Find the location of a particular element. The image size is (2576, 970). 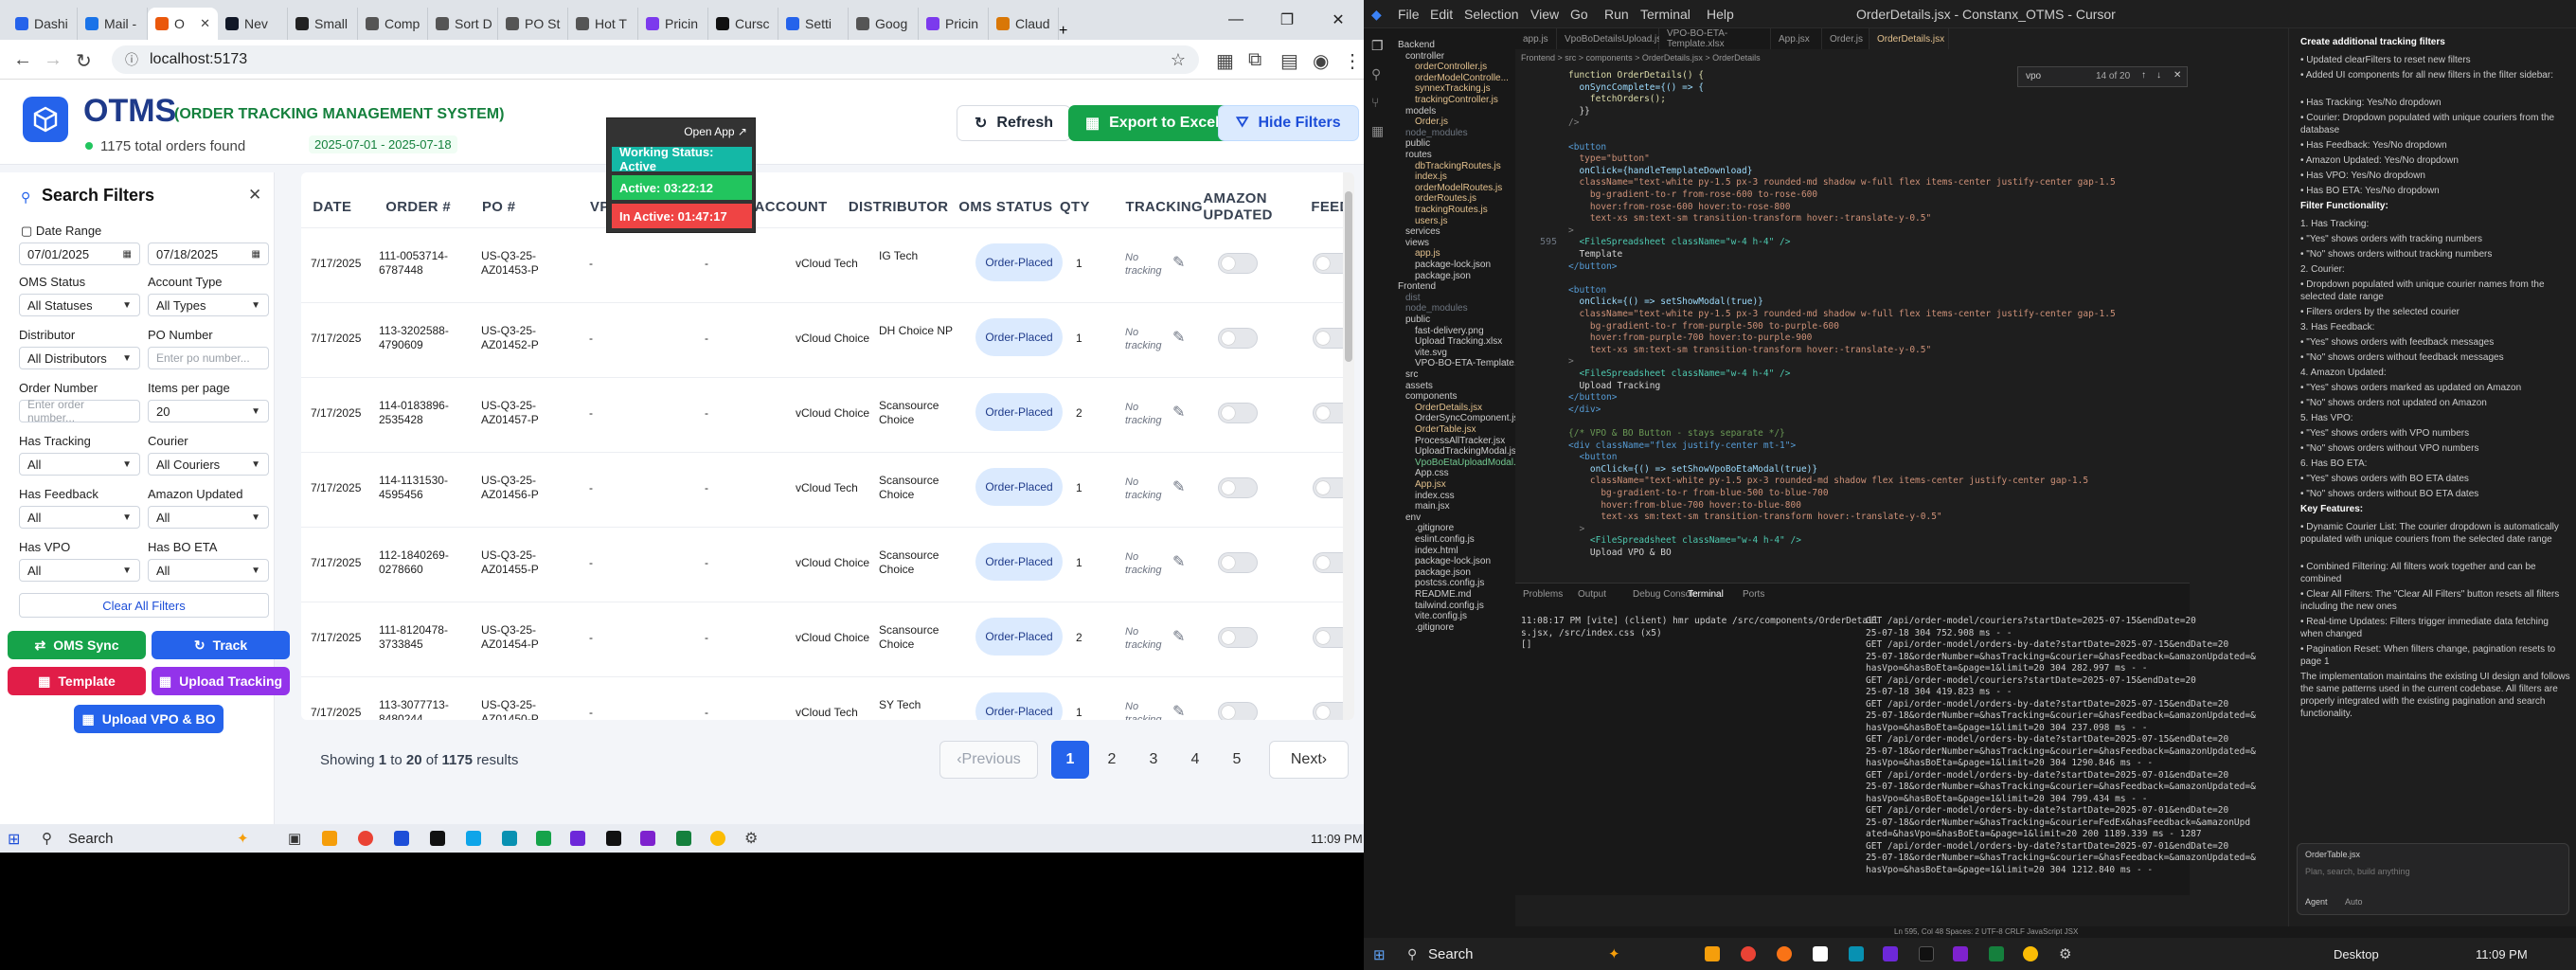

attached-file: OrderTable.jsx is located at coordinates (2332, 854).